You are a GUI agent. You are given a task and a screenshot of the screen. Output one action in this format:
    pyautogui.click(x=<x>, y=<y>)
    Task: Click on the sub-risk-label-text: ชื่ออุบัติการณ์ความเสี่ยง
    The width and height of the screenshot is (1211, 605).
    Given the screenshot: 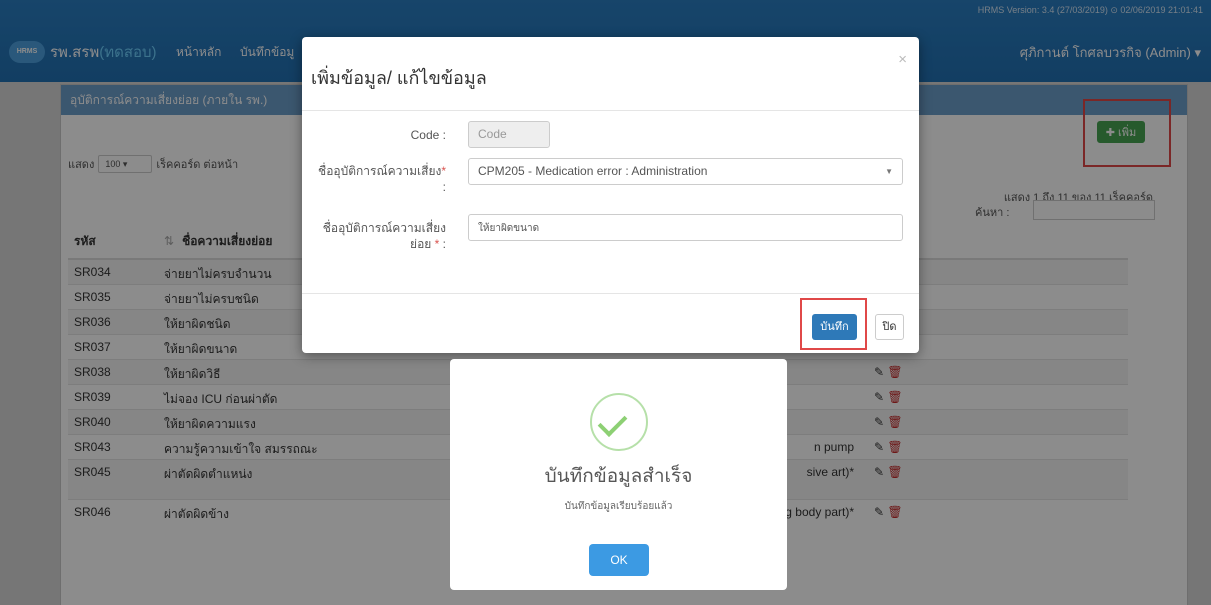 What is the action you would take?
    pyautogui.click(x=384, y=228)
    